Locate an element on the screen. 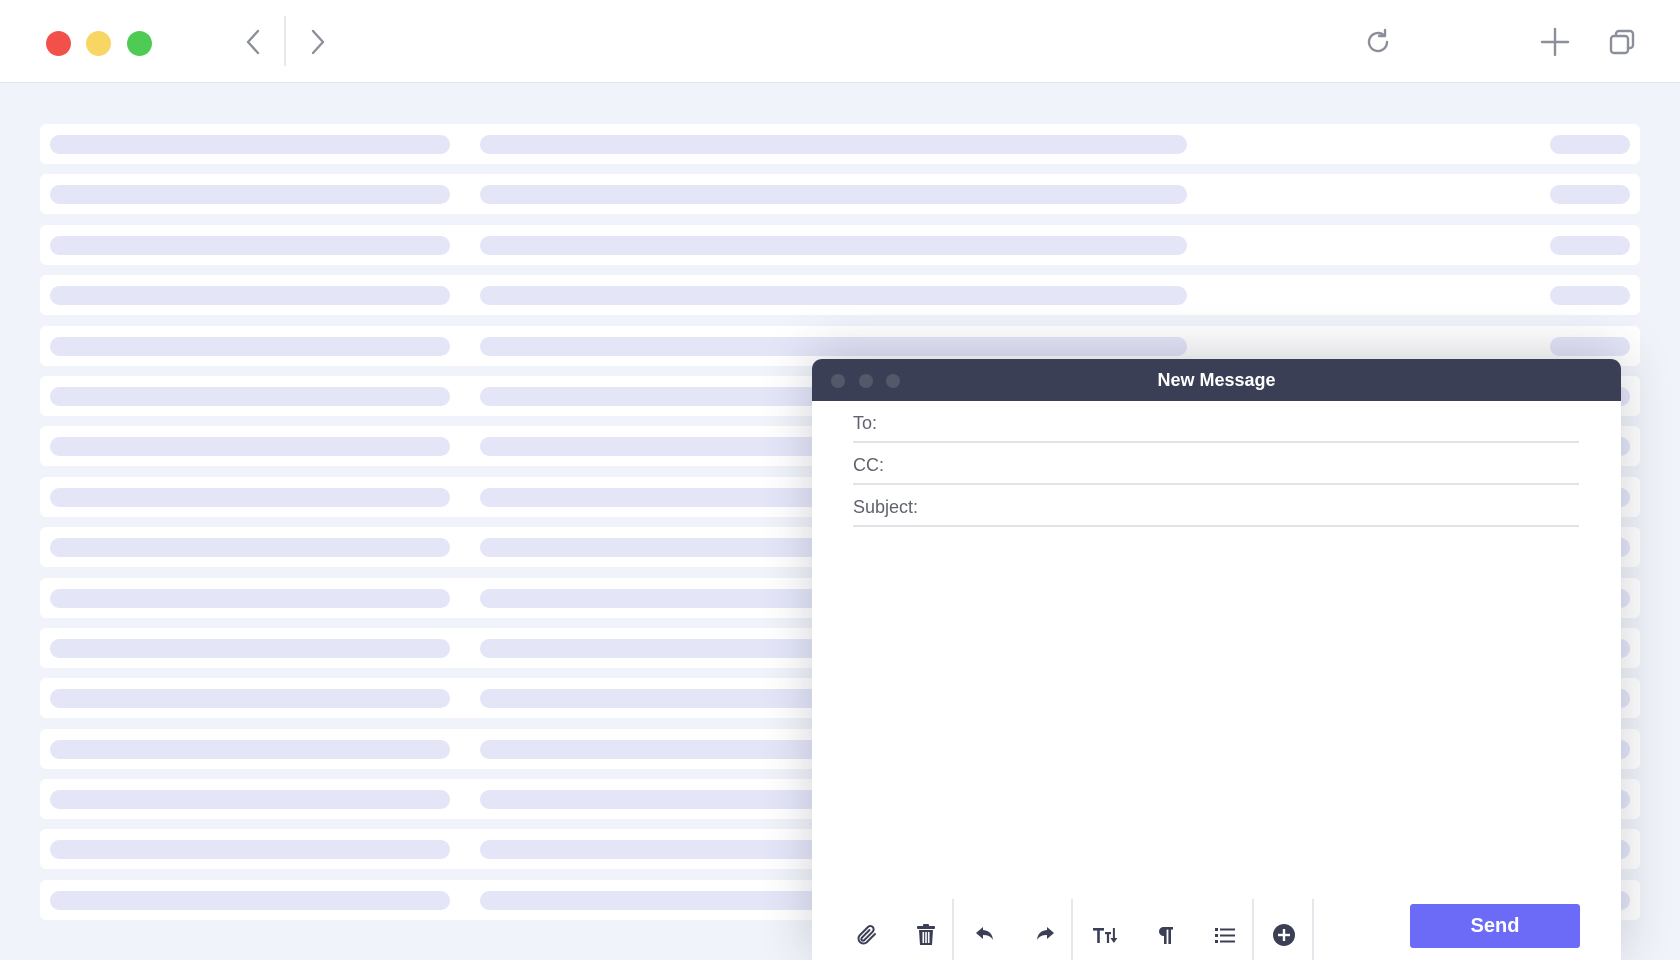  compose-header: New Message is located at coordinates (1216, 380).